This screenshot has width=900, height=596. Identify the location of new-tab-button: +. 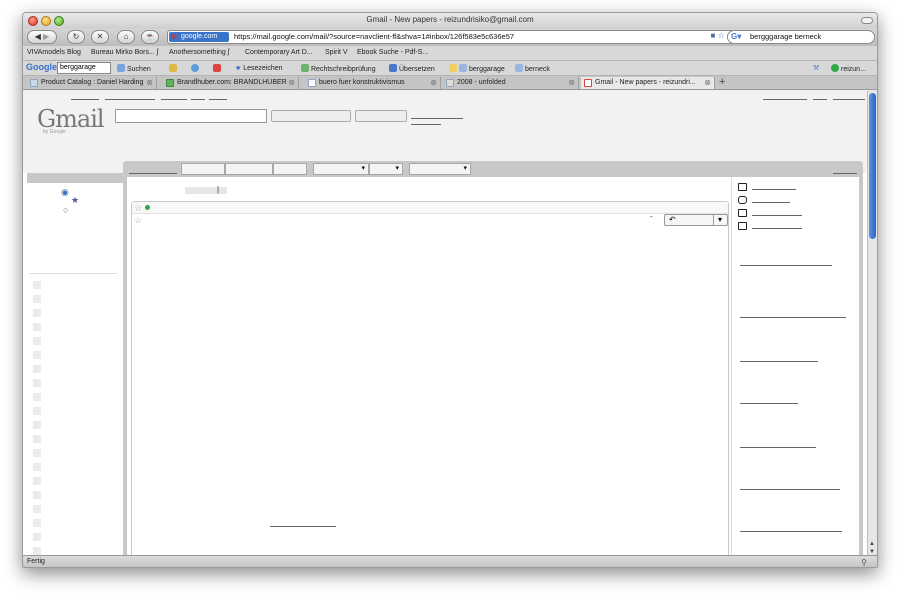
(722, 82).